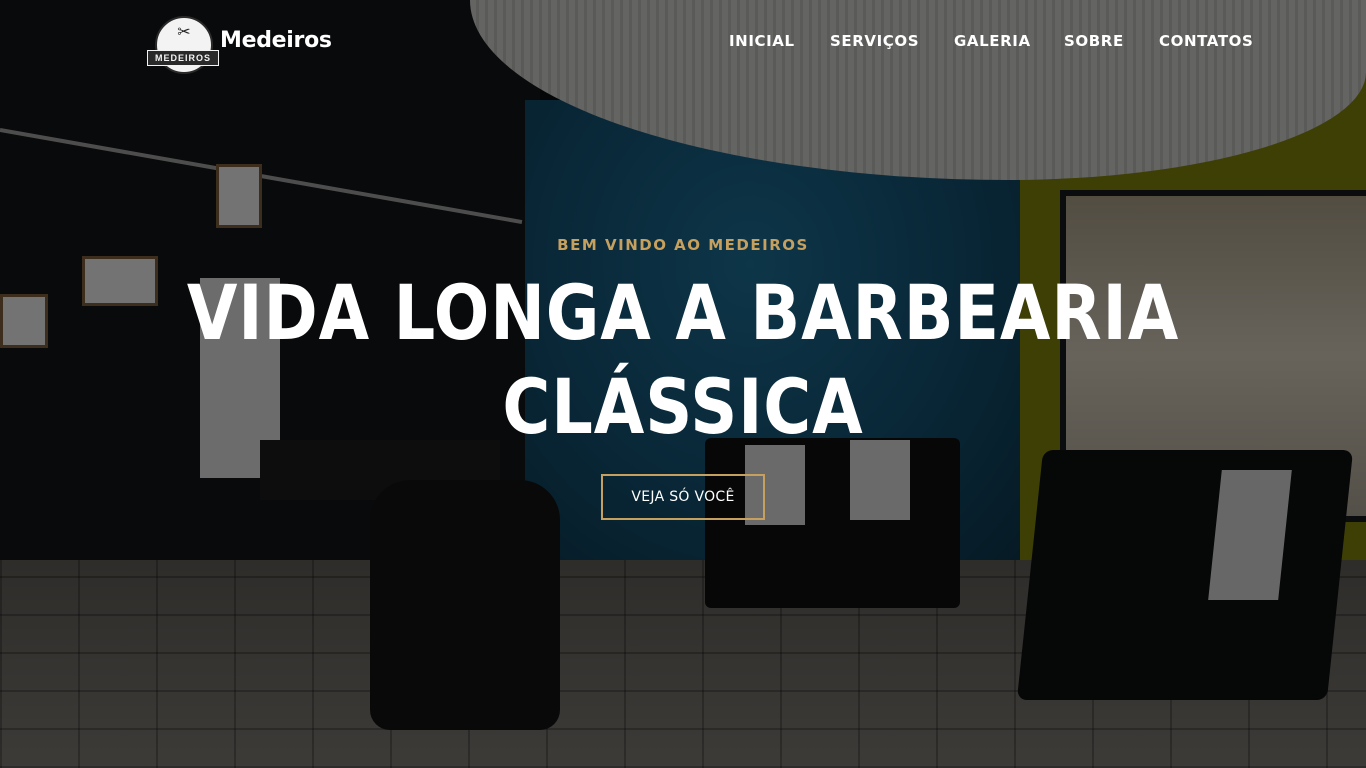  What do you see at coordinates (762, 41) in the screenshot?
I see `nav-item-inicial: INICIAL` at bounding box center [762, 41].